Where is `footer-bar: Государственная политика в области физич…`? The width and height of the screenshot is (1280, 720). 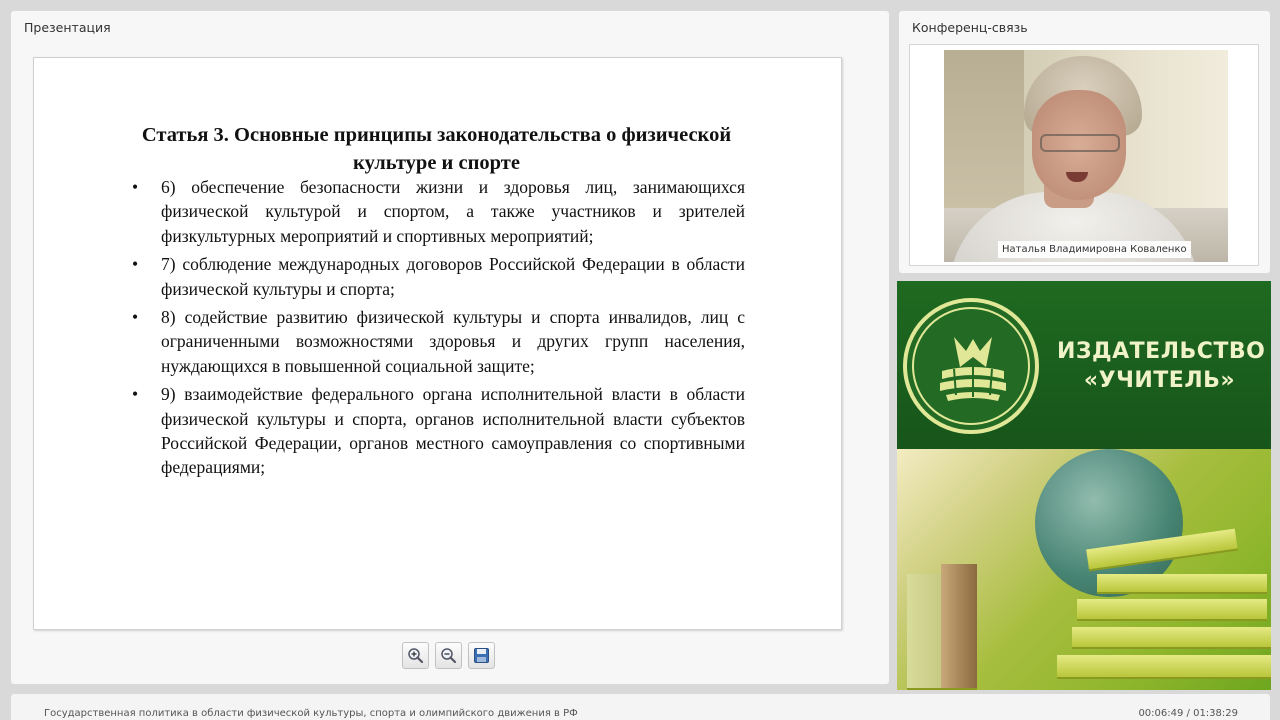
footer-bar: Государственная политика в области физич… is located at coordinates (640, 707).